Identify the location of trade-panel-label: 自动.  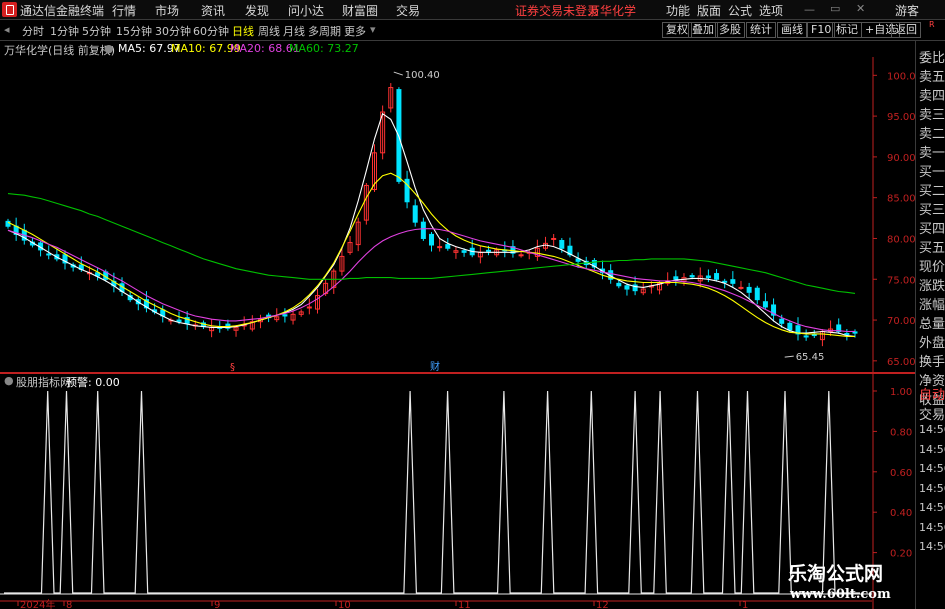
(932, 393).